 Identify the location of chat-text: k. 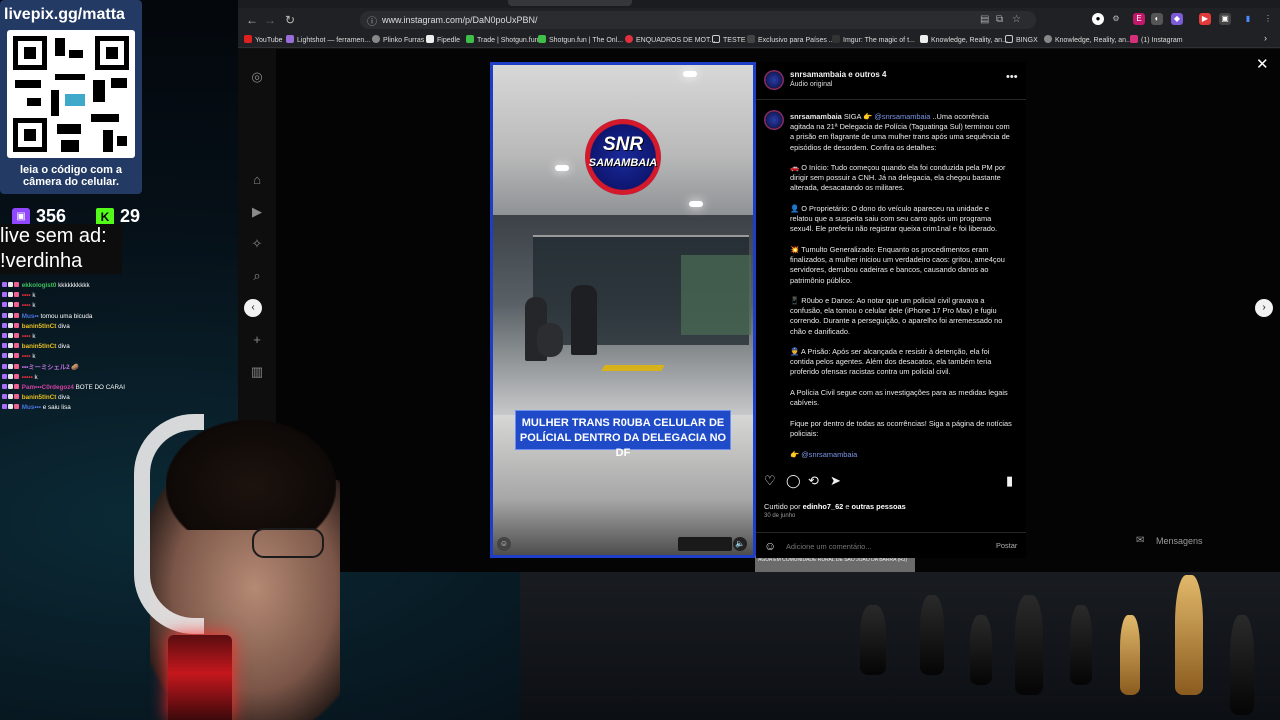
(34, 357).